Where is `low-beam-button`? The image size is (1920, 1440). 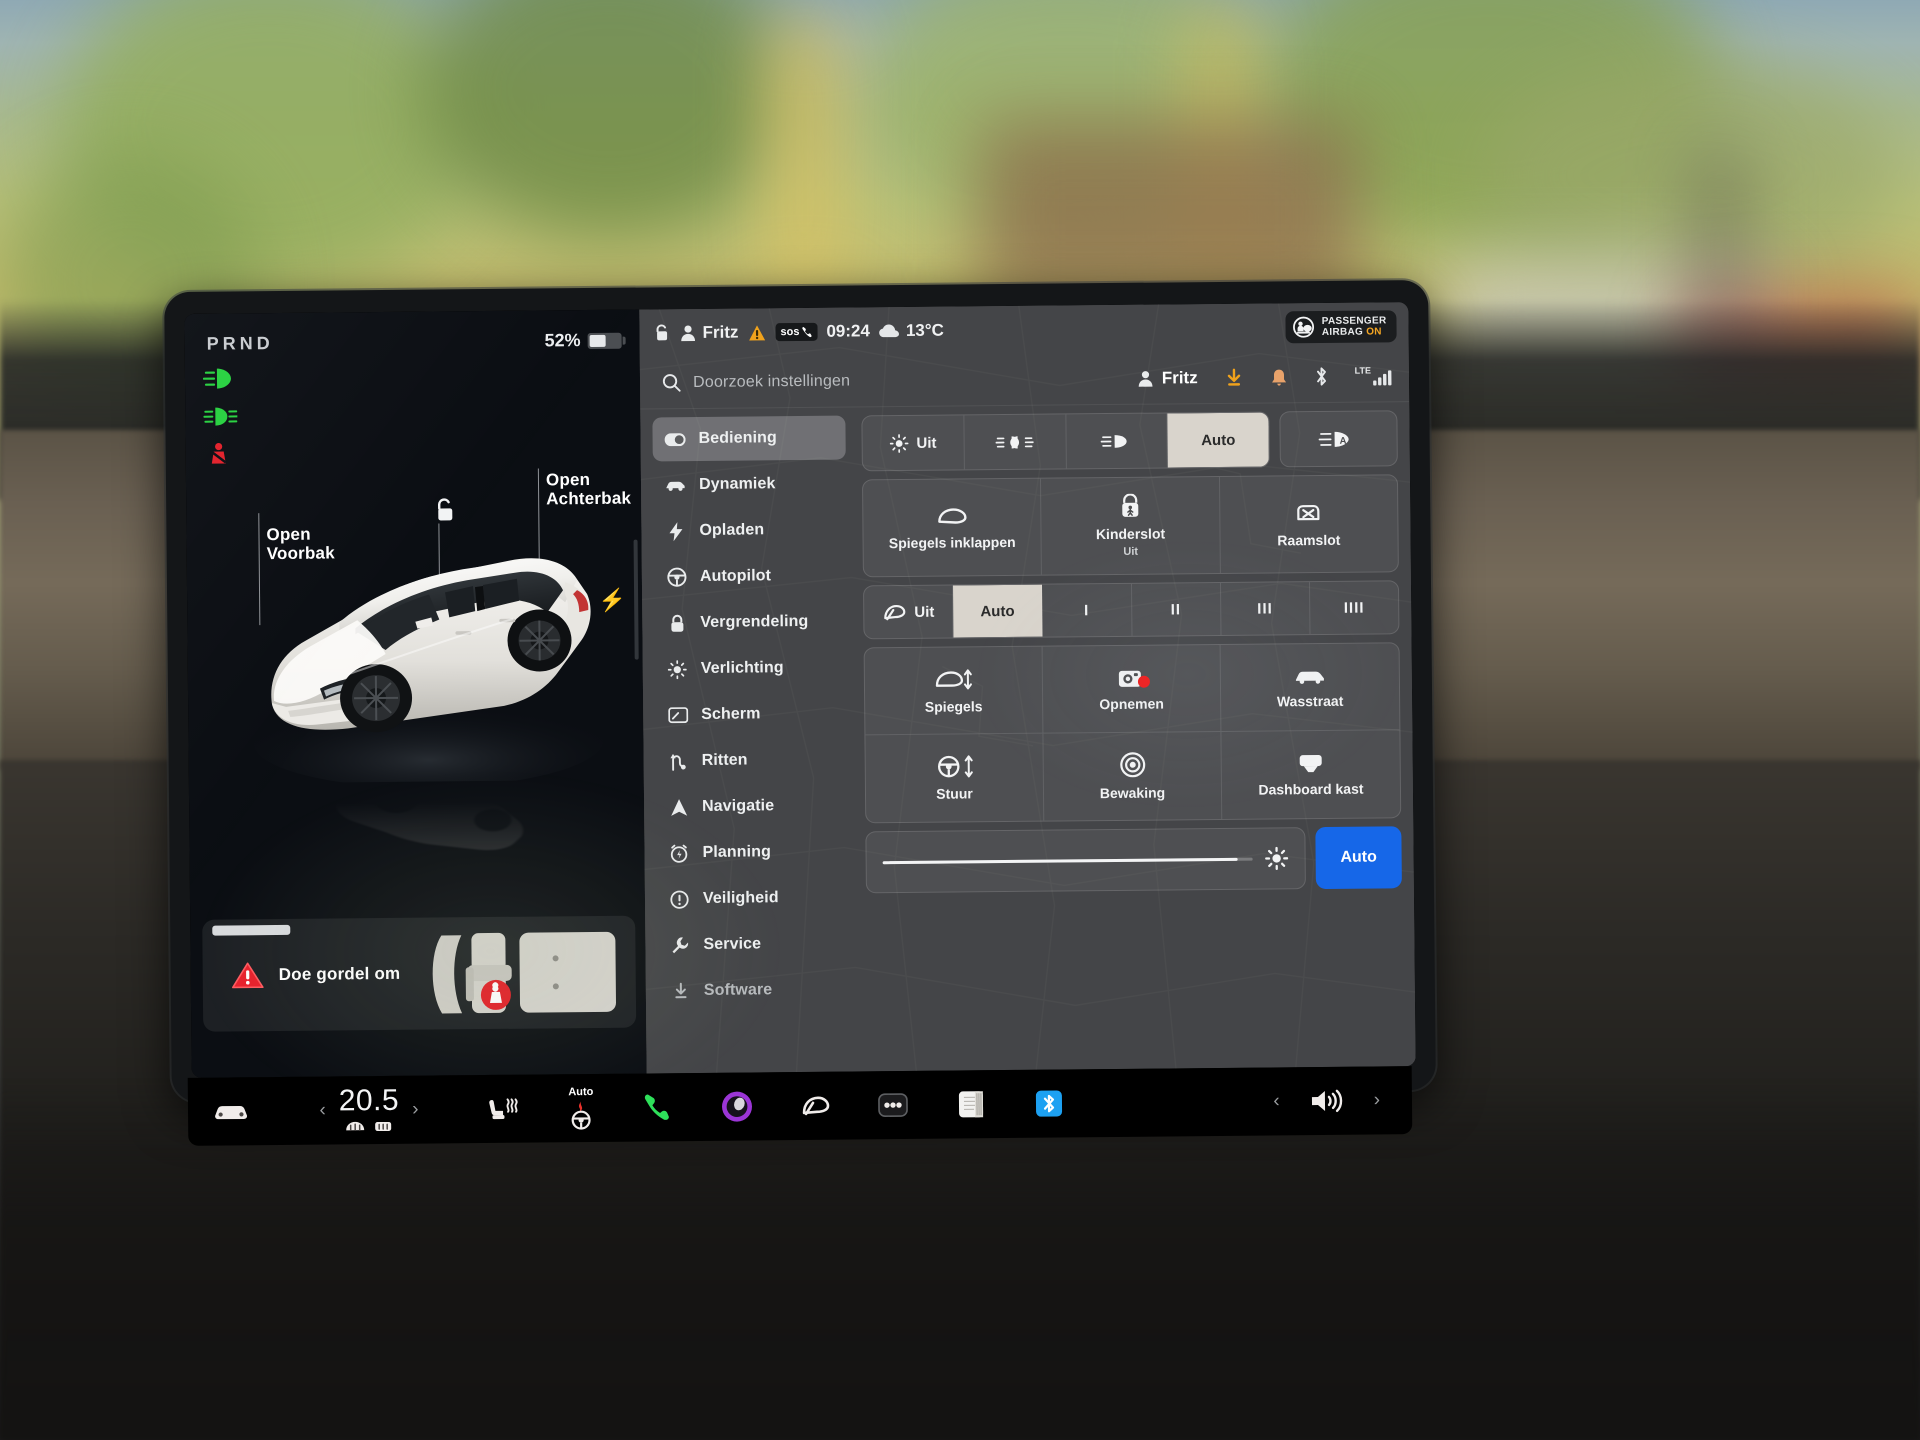 low-beam-button is located at coordinates (1117, 441).